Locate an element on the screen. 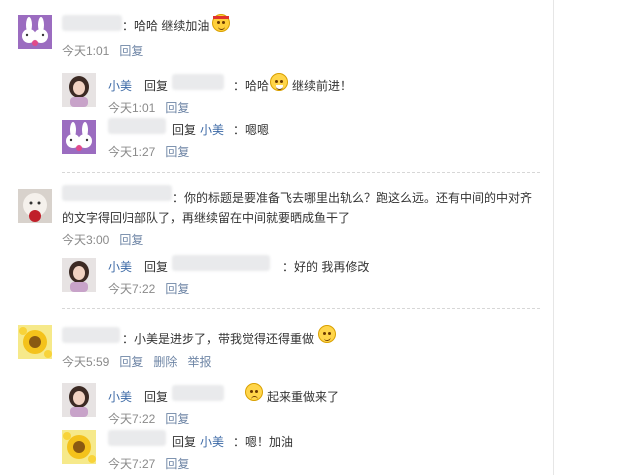 The width and height of the screenshot is (629, 475). reply-meta: 今天7:27 回复 is located at coordinates (148, 463).